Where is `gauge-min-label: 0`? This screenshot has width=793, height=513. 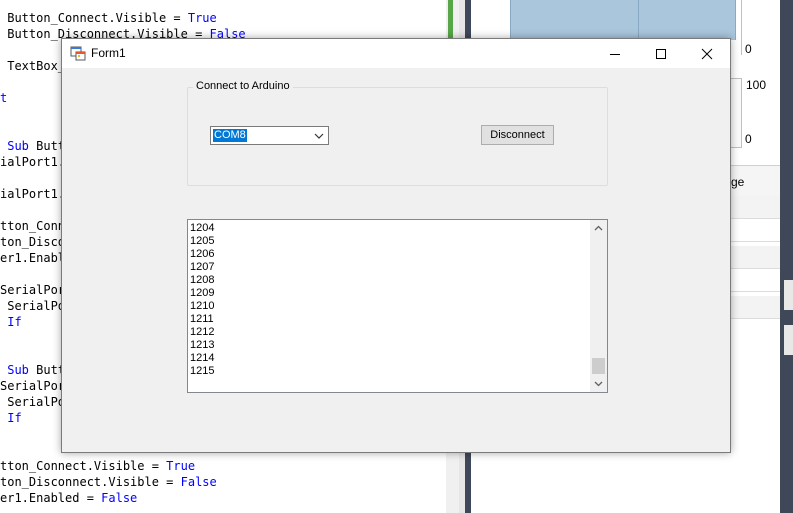 gauge-min-label: 0 is located at coordinates (748, 139).